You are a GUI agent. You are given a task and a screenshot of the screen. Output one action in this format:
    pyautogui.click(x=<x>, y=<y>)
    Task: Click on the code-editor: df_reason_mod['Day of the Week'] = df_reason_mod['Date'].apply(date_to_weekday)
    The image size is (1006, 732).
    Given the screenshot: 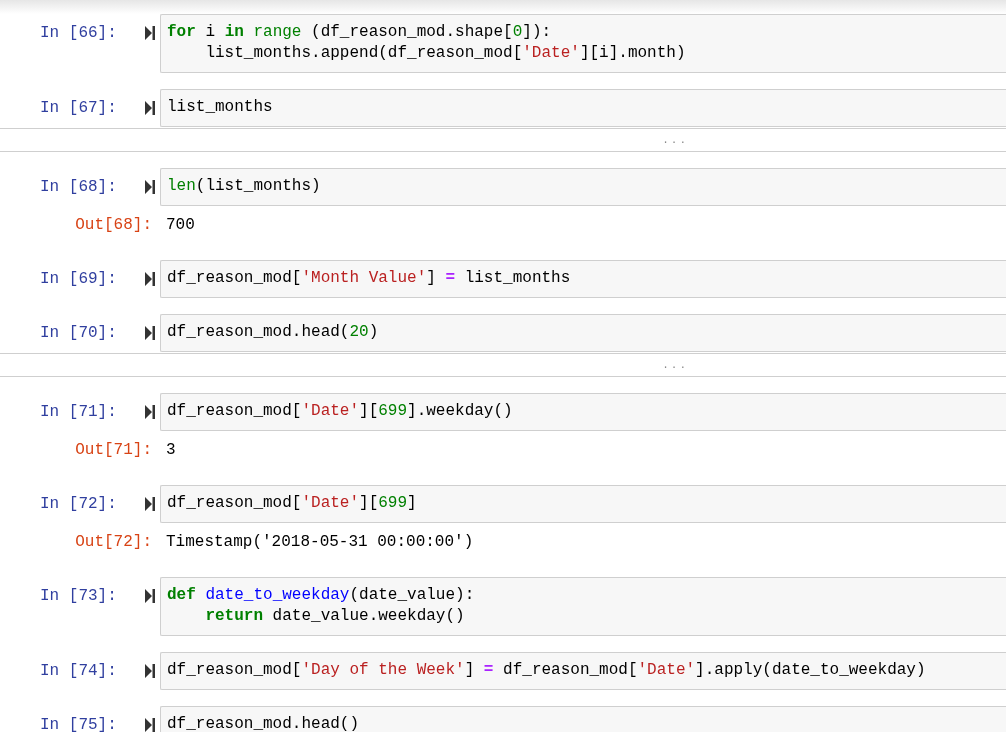 What is the action you would take?
    pyautogui.click(x=583, y=671)
    